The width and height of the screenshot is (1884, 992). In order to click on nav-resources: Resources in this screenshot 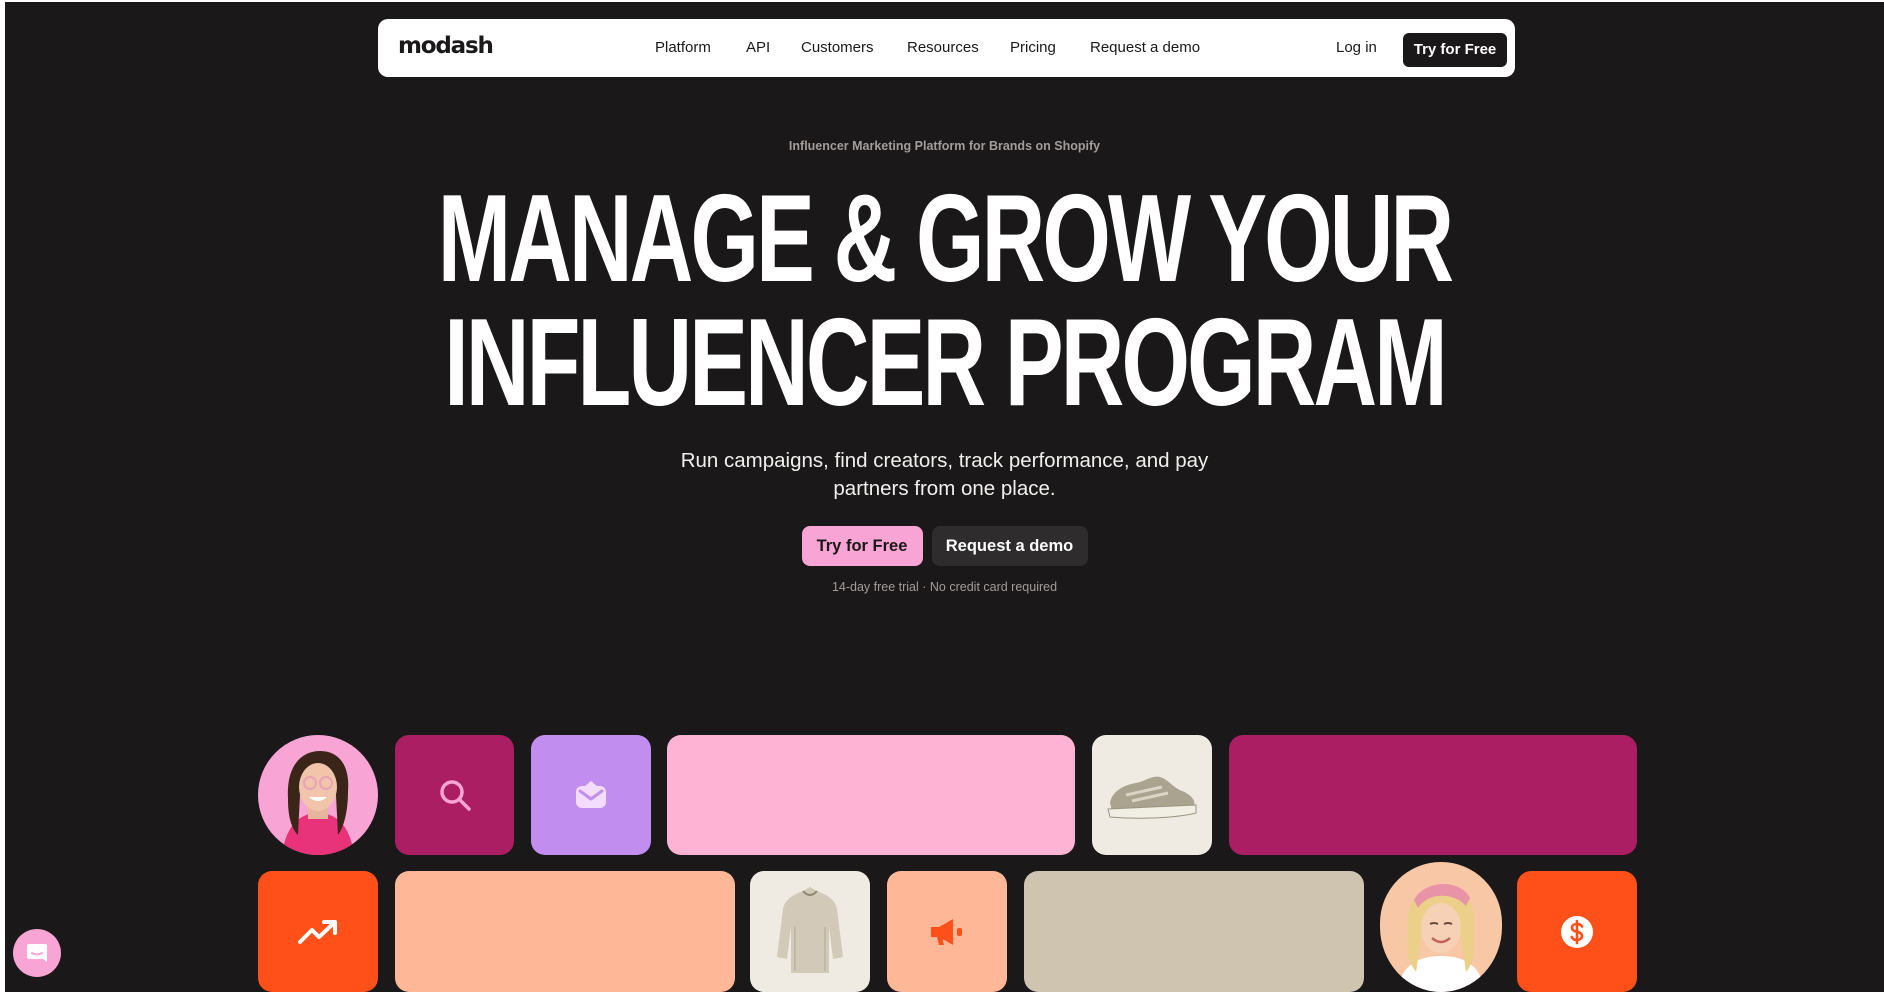, I will do `click(943, 48)`.